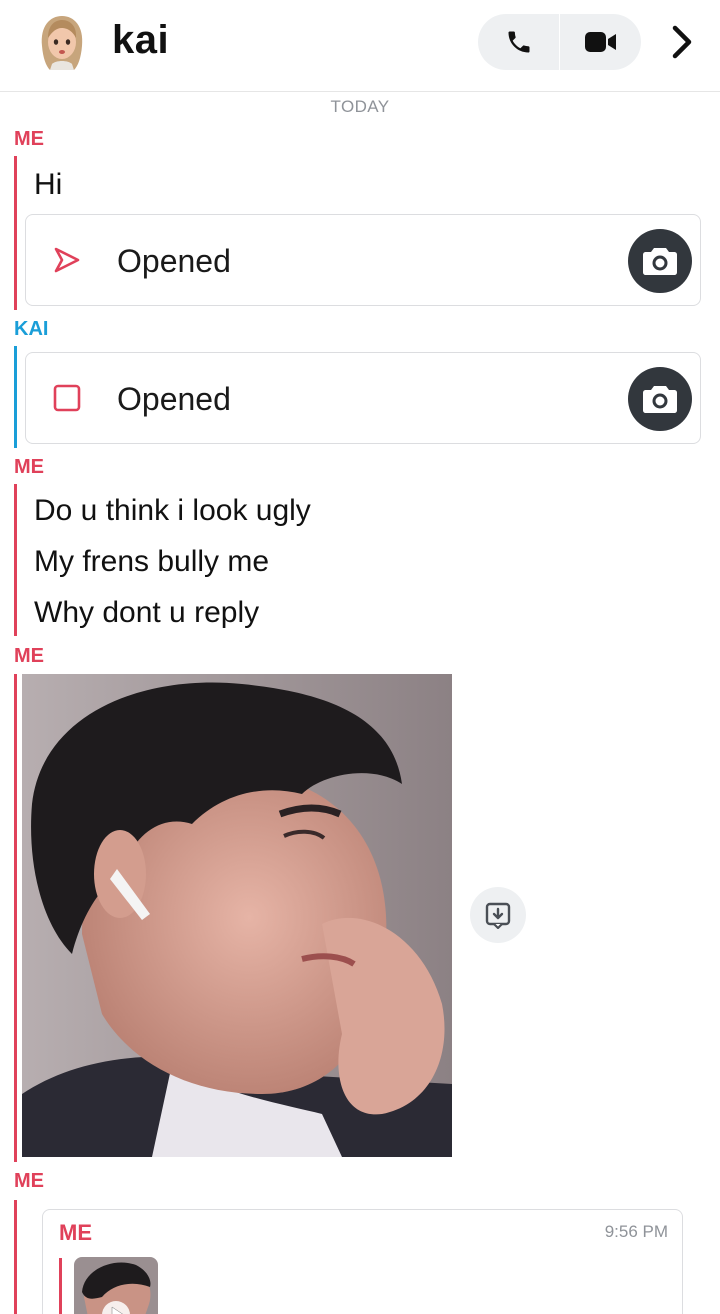  I want to click on sent-arrow-icon, so click(67, 260).